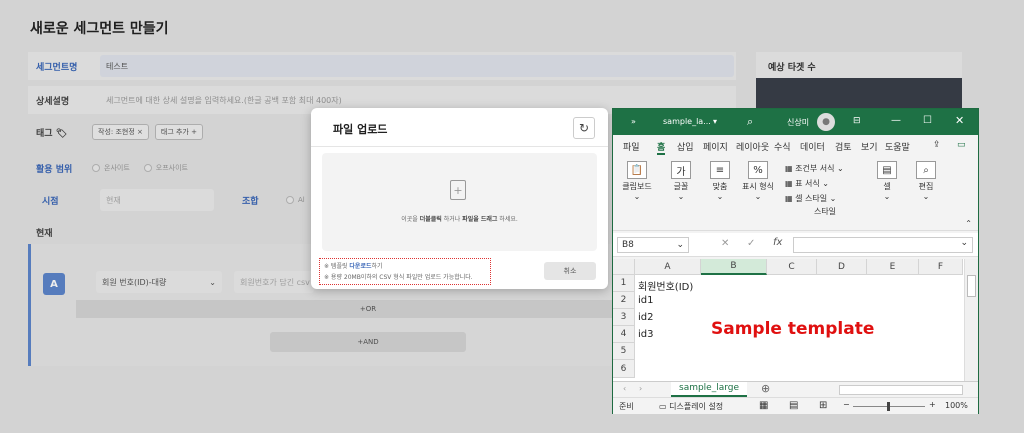  I want to click on tab-insert: 삽입, so click(685, 146).